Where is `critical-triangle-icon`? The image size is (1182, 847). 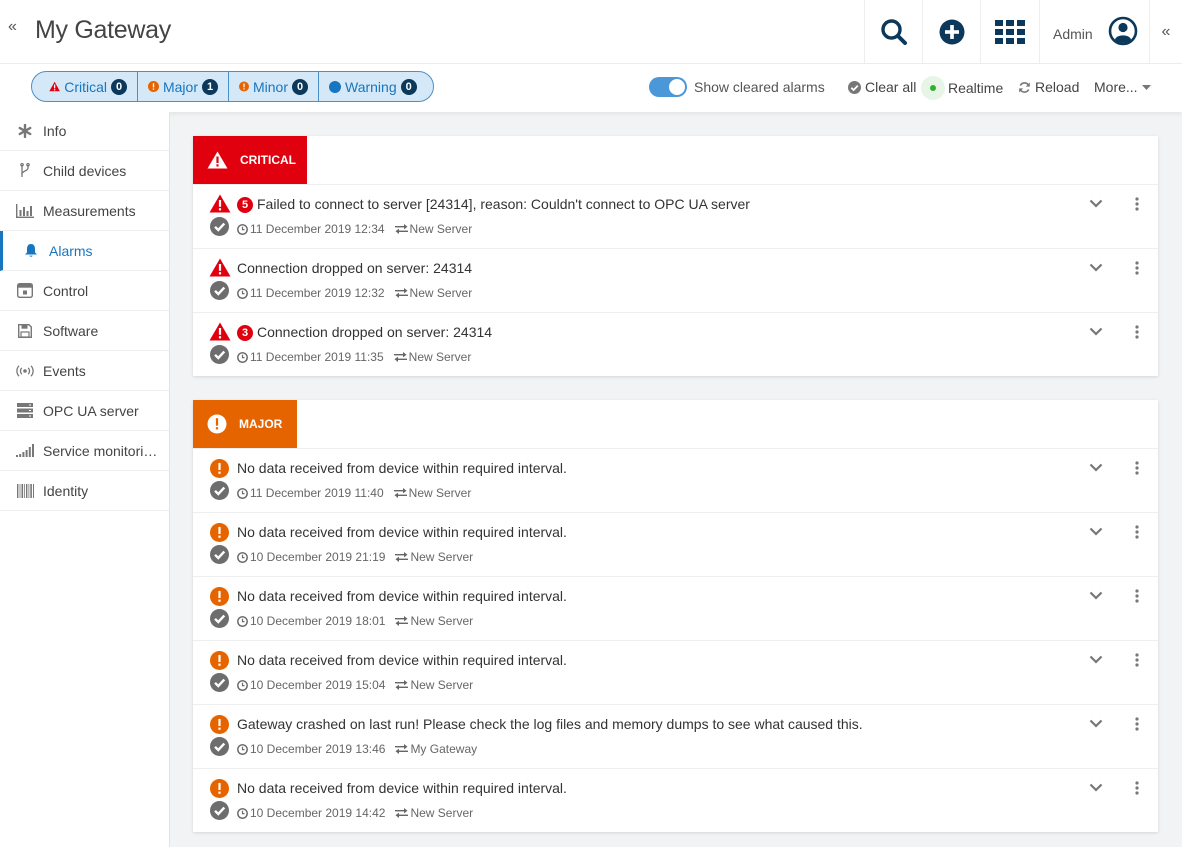
critical-triangle-icon is located at coordinates (217, 160).